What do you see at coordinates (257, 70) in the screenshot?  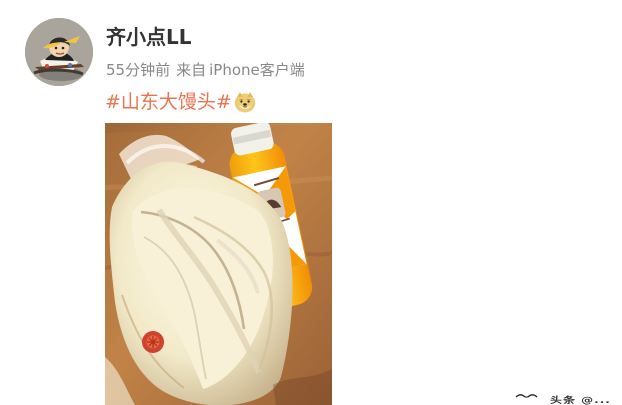 I see `source-device-link: iPhone客户端` at bounding box center [257, 70].